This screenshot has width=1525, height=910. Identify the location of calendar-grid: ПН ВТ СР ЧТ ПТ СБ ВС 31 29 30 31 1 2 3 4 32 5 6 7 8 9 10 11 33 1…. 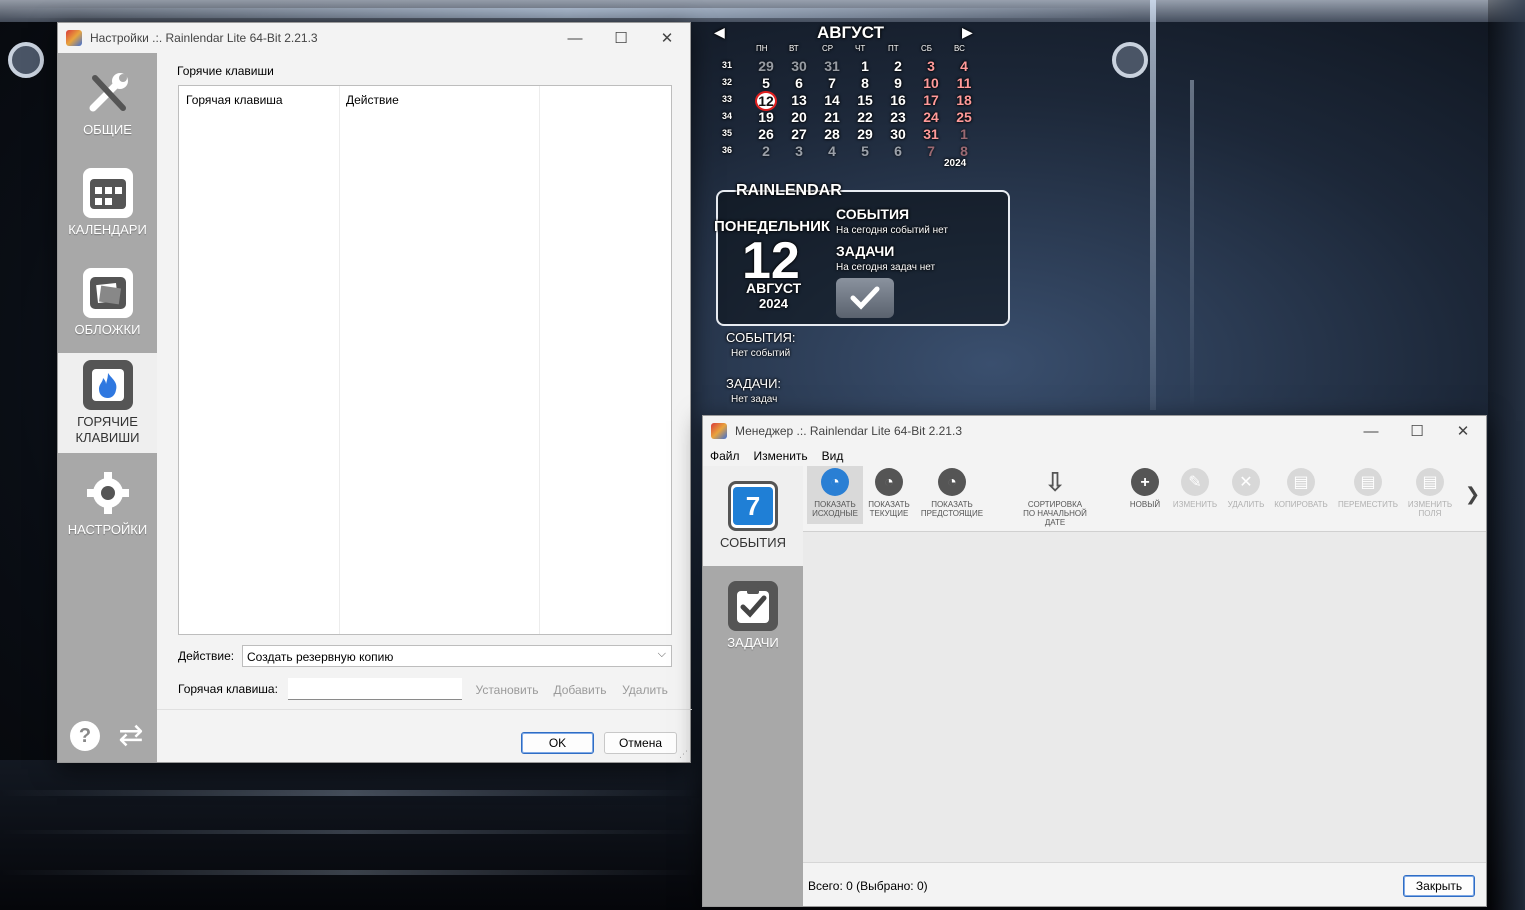
(847, 97).